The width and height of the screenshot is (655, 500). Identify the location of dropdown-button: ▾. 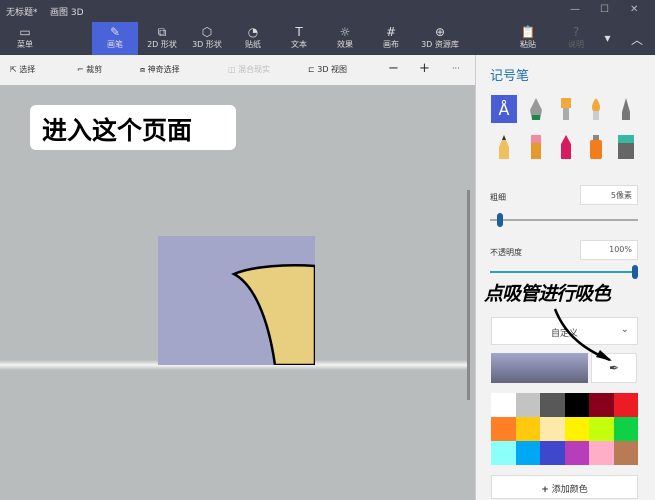
(607, 38).